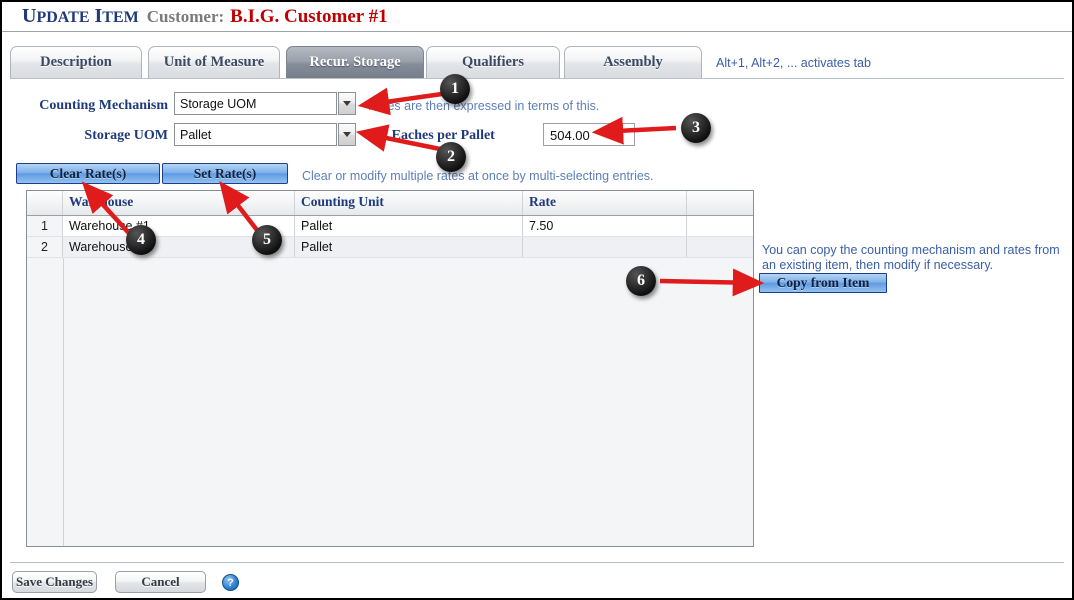 The width and height of the screenshot is (1074, 600). I want to click on callout-marker-1: 1, so click(455, 89).